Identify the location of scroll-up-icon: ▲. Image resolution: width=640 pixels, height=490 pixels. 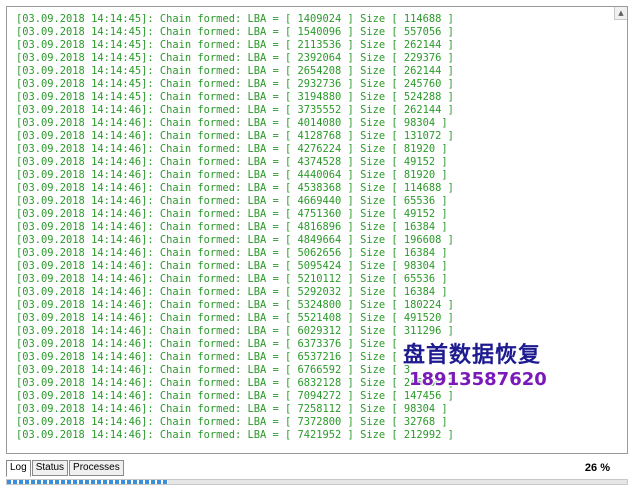
(620, 13).